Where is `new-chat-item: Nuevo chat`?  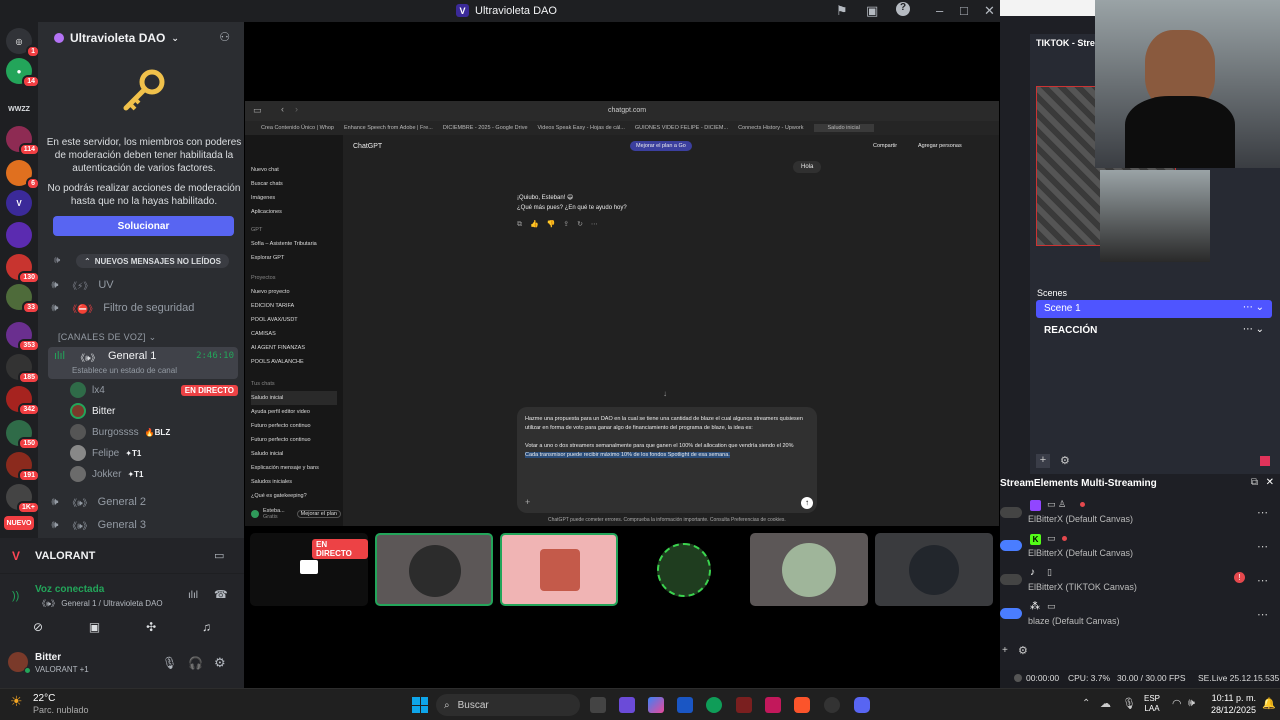
new-chat-item: Nuevo chat is located at coordinates (267, 170).